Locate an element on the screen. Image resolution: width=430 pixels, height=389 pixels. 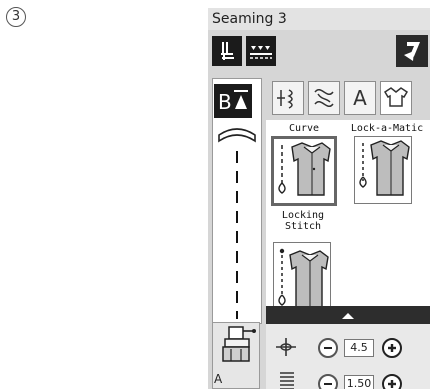
length-increase-button is located at coordinates (392, 381).